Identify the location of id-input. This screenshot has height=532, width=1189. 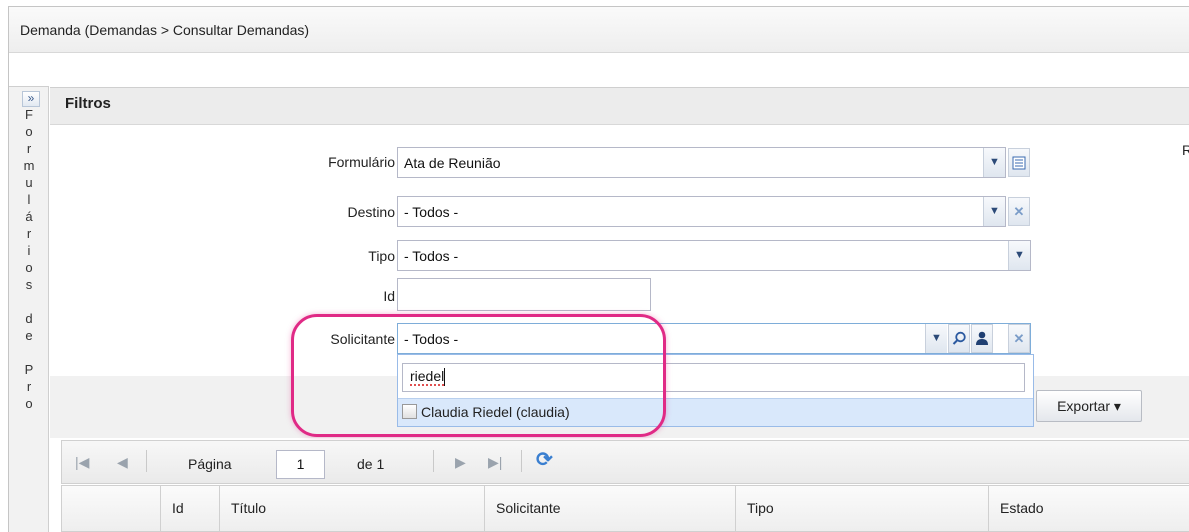
(524, 294).